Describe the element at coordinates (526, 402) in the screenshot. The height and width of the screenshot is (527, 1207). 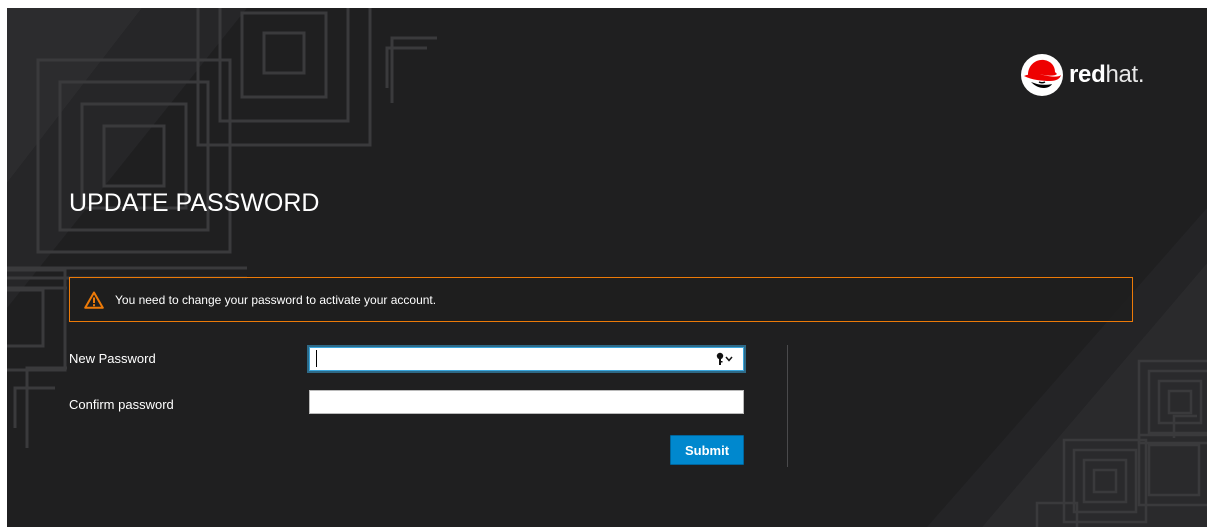
I see `confirm-password-field` at that location.